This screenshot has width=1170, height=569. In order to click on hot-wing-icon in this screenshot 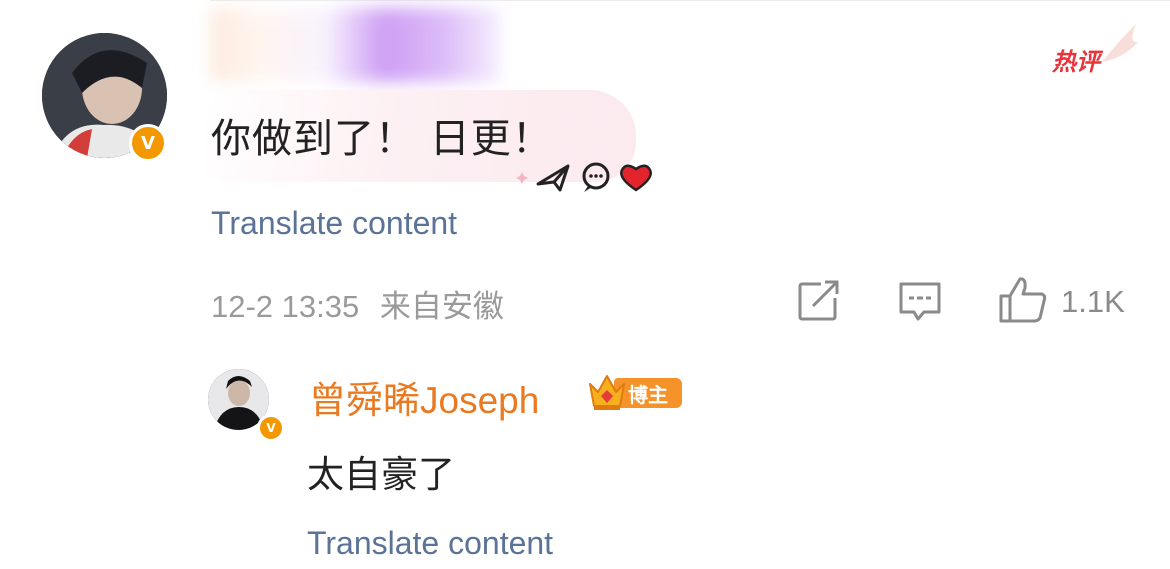, I will do `click(1120, 43)`.